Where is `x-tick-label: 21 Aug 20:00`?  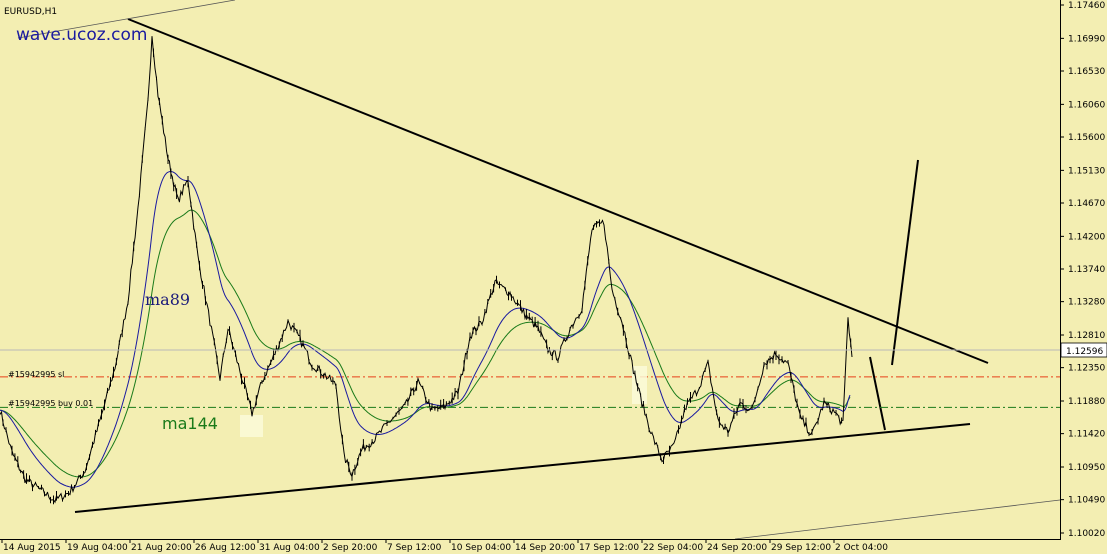 x-tick-label: 21 Aug 20:00 is located at coordinates (161, 548).